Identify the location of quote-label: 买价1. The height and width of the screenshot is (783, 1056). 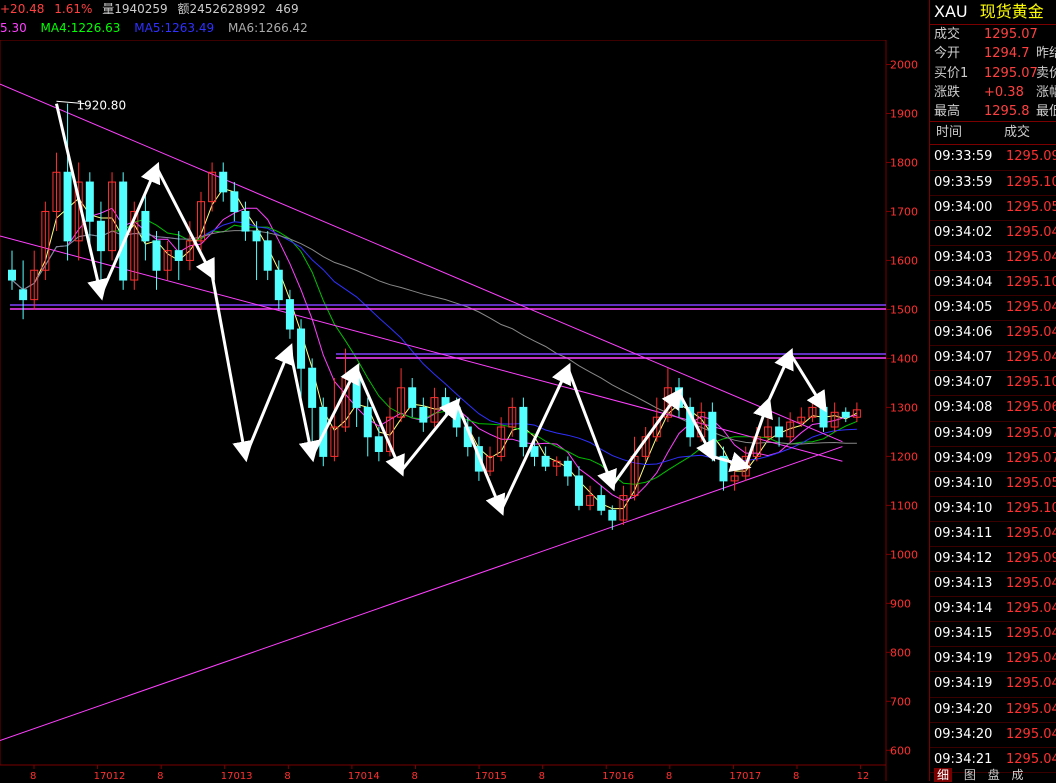
(951, 73).